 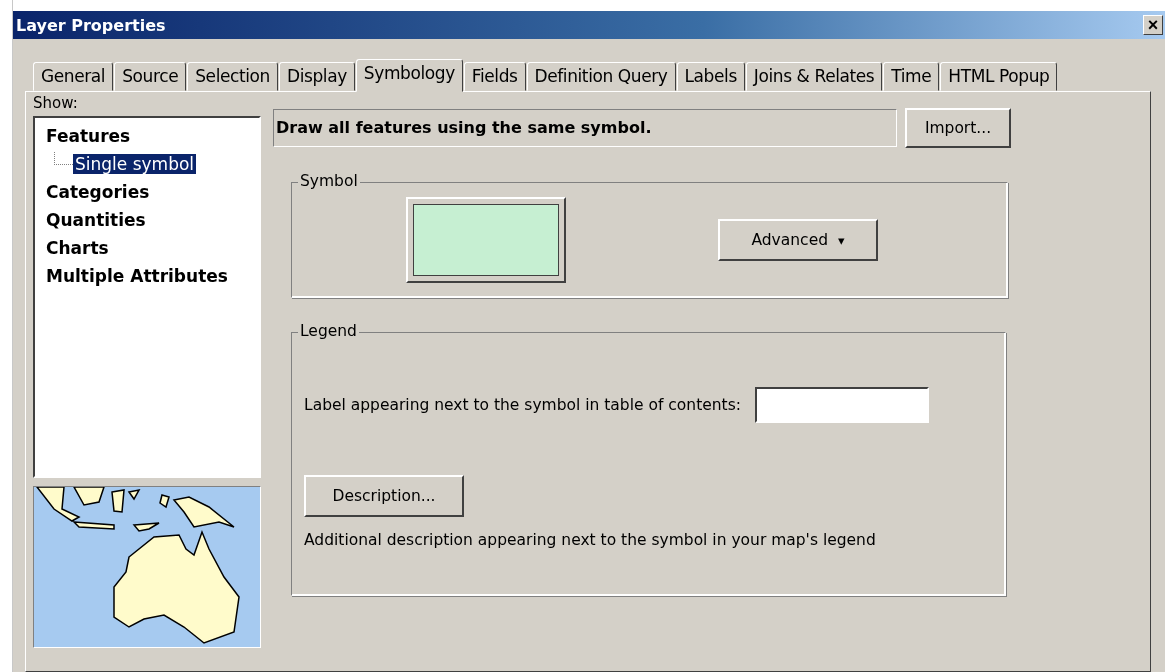 What do you see at coordinates (150, 76) in the screenshot?
I see `tab: Source` at bounding box center [150, 76].